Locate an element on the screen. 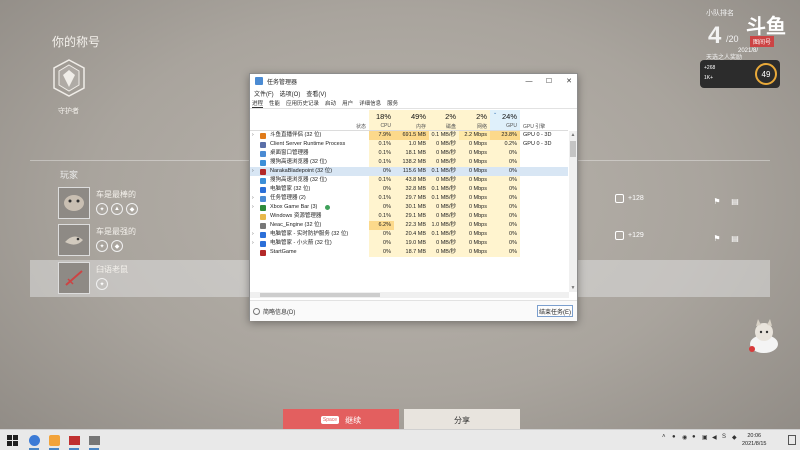  cell-gpu: 0% is located at coordinates (505, 225).